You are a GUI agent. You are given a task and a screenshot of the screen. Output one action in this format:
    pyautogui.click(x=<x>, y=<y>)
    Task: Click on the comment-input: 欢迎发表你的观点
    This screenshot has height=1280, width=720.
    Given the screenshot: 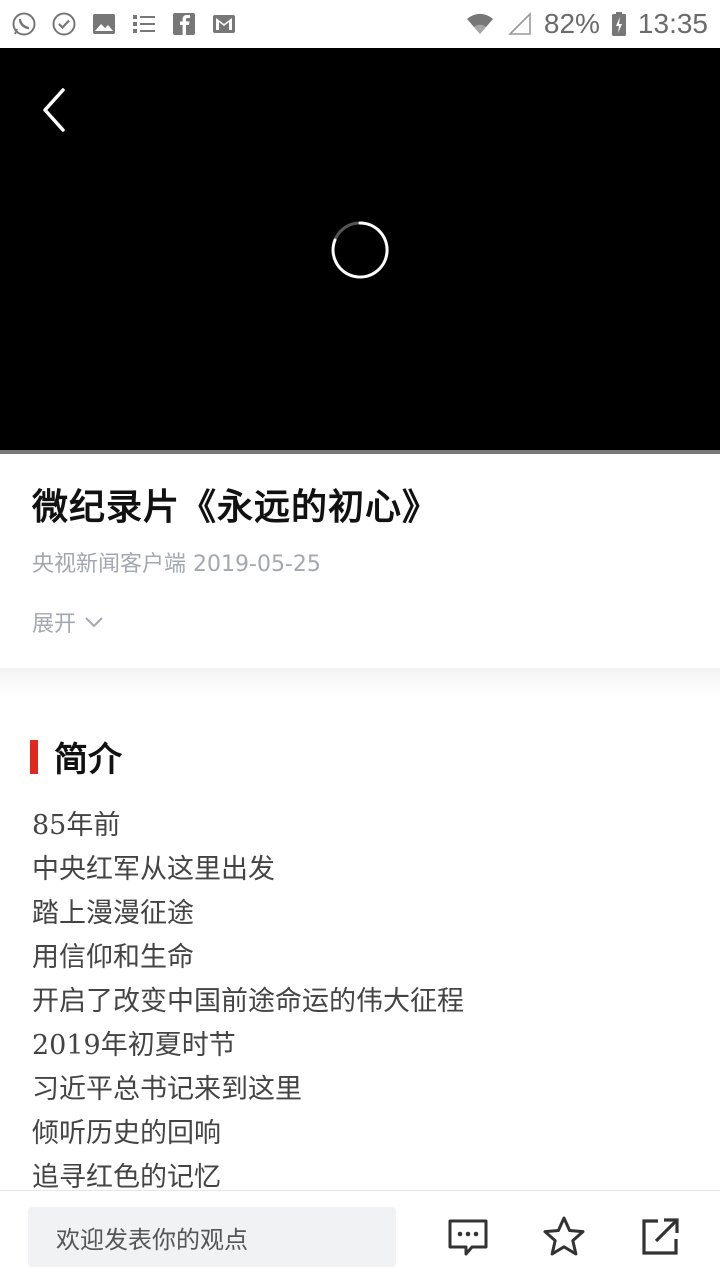 What is the action you would take?
    pyautogui.click(x=212, y=1237)
    